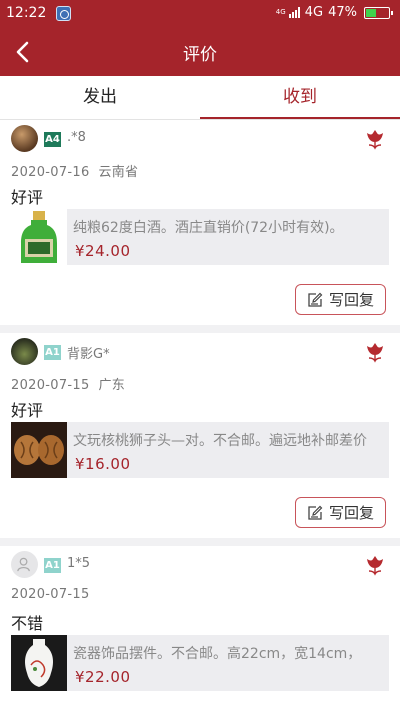 This screenshot has width=400, height=711. Describe the element at coordinates (314, 12) in the screenshot. I see `network-label: 4G` at that location.